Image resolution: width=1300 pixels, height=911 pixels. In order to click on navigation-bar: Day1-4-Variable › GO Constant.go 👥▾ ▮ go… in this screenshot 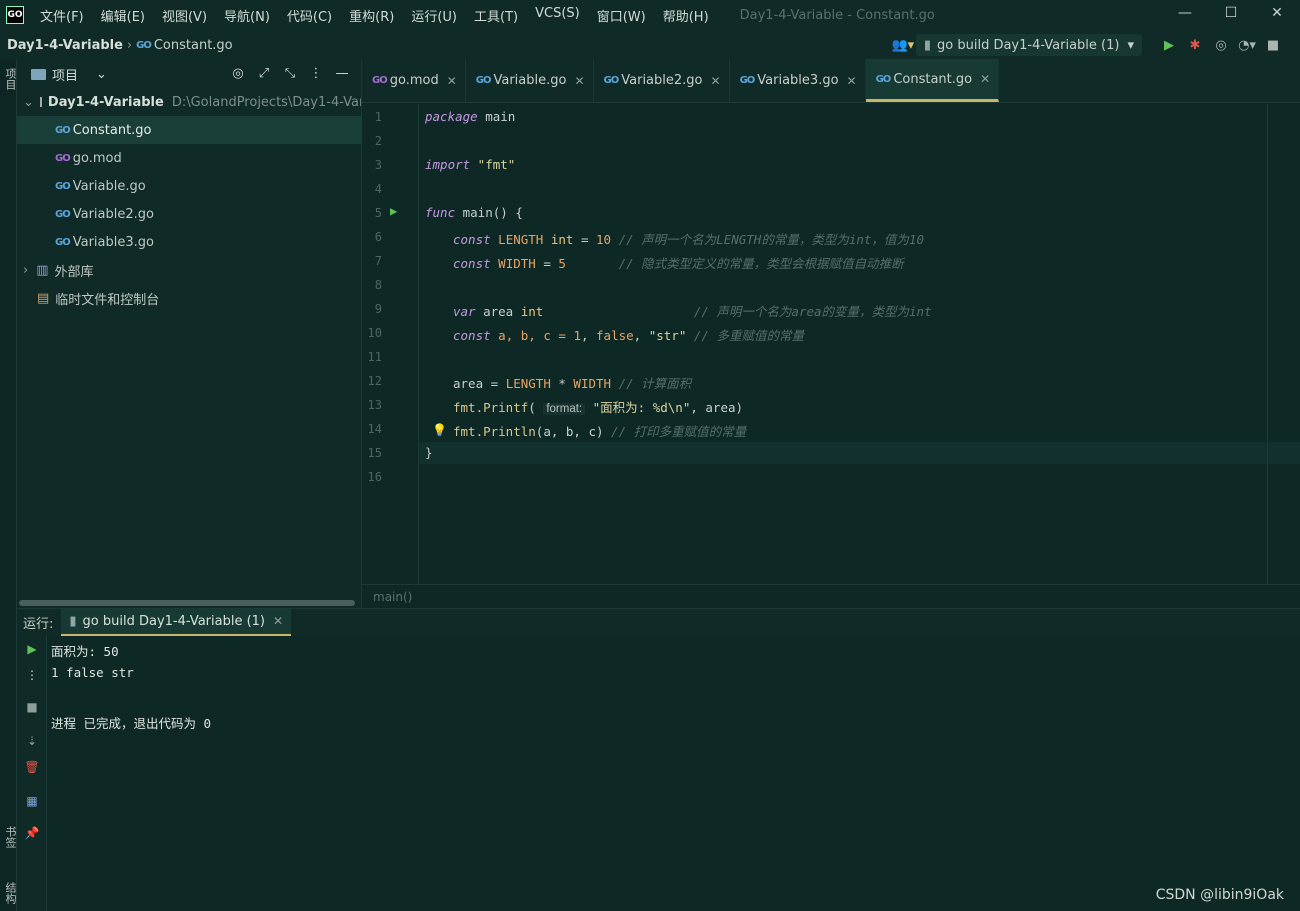, I will do `click(650, 45)`.